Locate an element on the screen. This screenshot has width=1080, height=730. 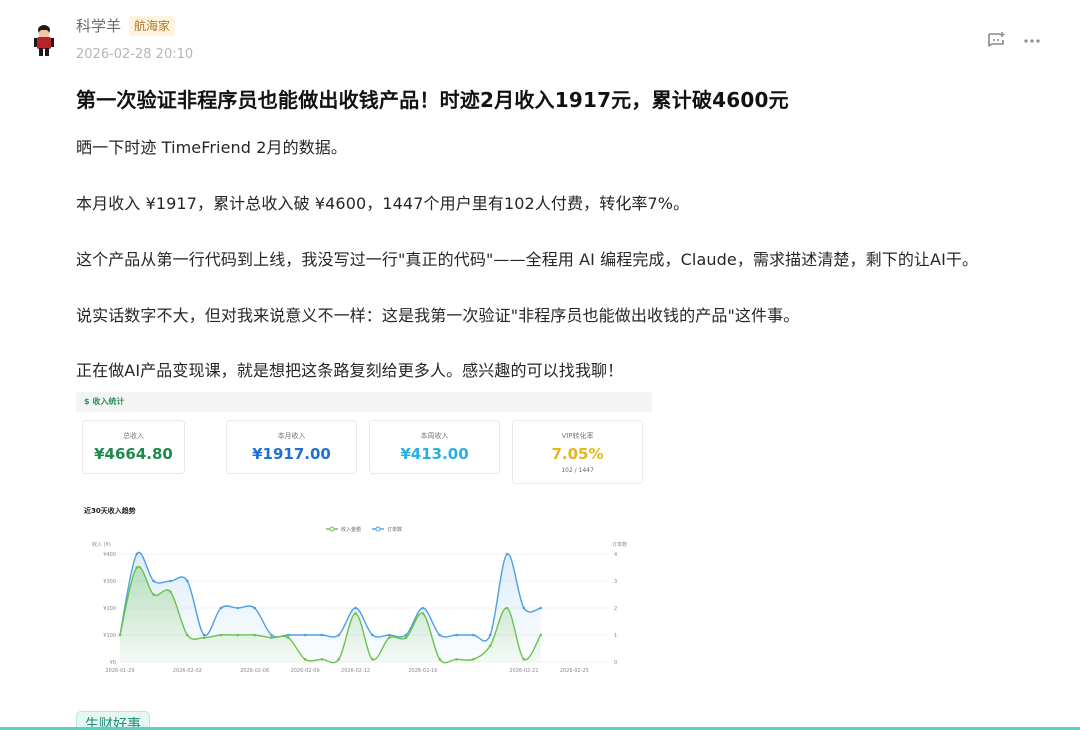
post-paragraph: 正在做AI产品变现课，就是想把这条路复刻给更多人。感兴趣的可以找我聊！ is located at coordinates (350, 370).